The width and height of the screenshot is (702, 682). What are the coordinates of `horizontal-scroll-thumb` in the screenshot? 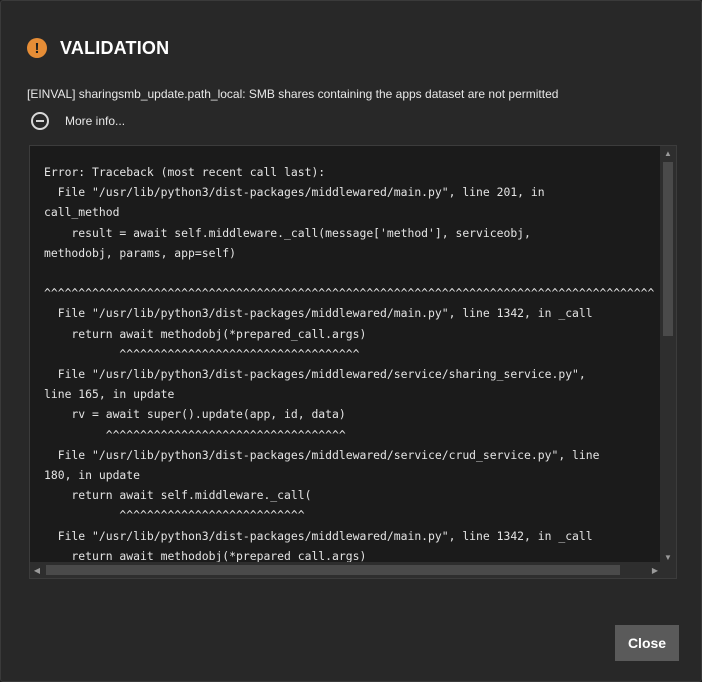 It's located at (333, 570).